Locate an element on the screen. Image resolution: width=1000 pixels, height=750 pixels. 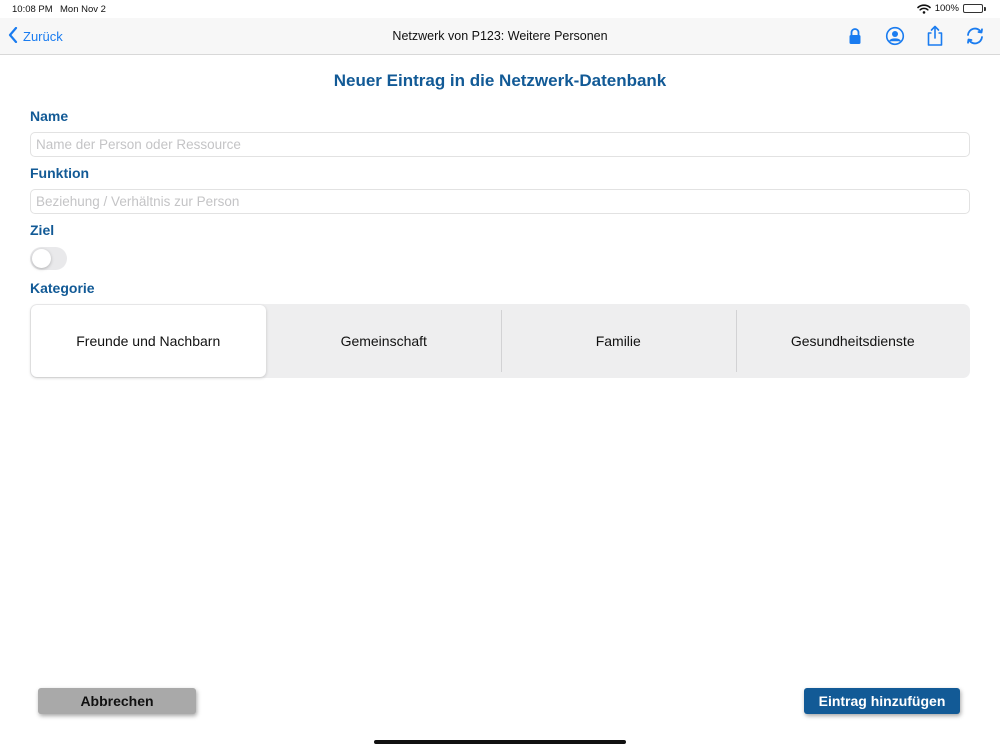
refresh-icon is located at coordinates (975, 36).